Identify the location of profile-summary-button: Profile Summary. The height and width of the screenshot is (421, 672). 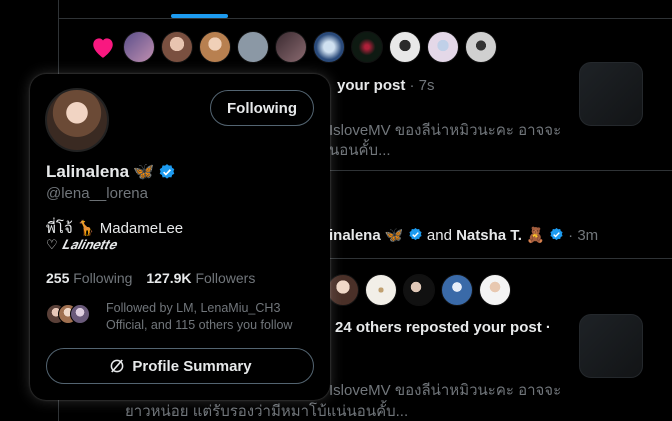
(180, 366).